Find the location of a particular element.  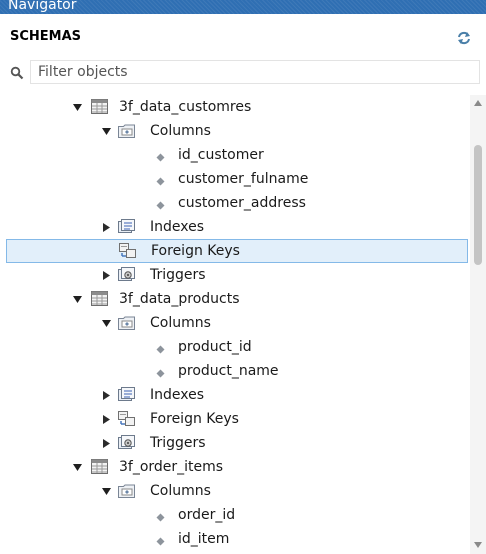

tree-row: product_name is located at coordinates (234, 371).